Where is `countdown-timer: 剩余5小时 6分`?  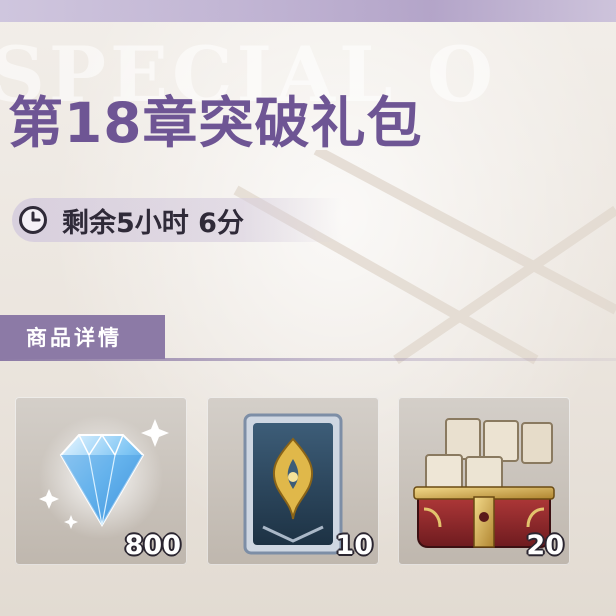 countdown-timer: 剩余5小时 6分 is located at coordinates (177, 220).